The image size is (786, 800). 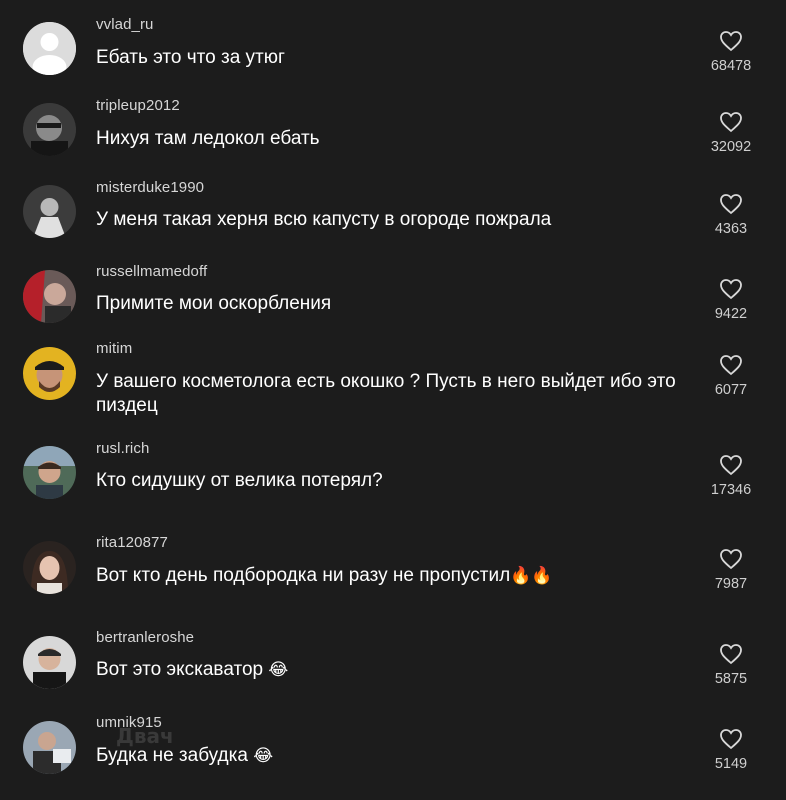 What do you see at coordinates (150, 187) in the screenshot?
I see `comment-username: misterduke1990` at bounding box center [150, 187].